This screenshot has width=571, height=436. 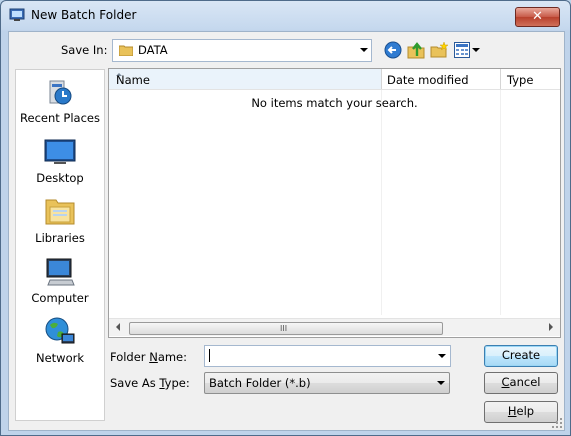 I want to click on save-as-type-label: Save As Type:, so click(x=150, y=383).